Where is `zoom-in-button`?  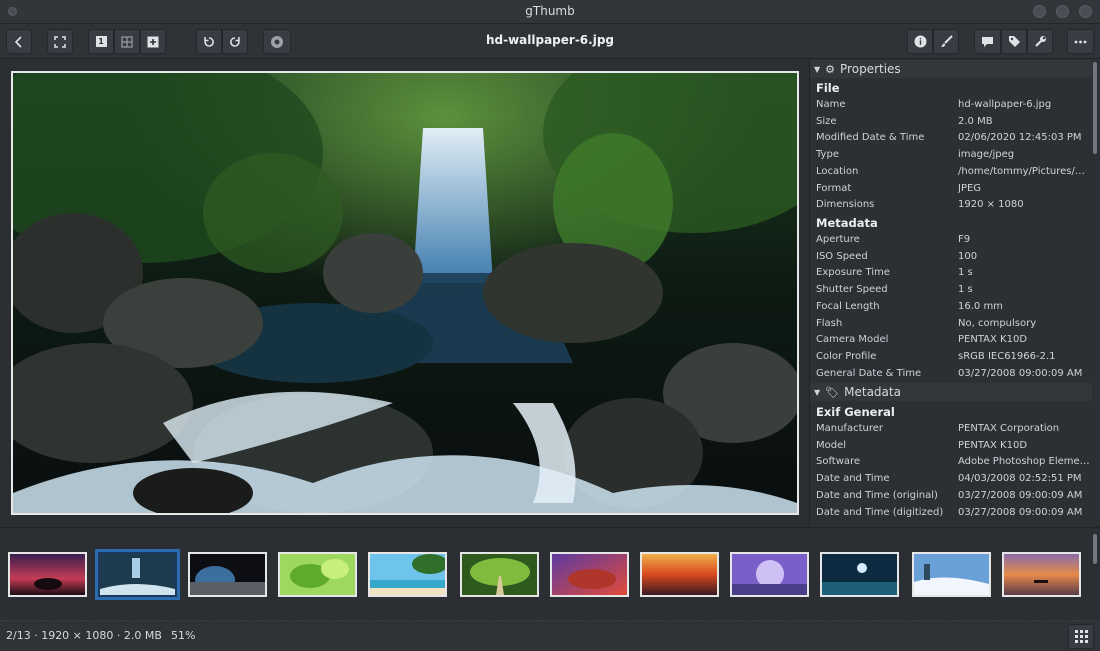 zoom-in-button is located at coordinates (153, 41).